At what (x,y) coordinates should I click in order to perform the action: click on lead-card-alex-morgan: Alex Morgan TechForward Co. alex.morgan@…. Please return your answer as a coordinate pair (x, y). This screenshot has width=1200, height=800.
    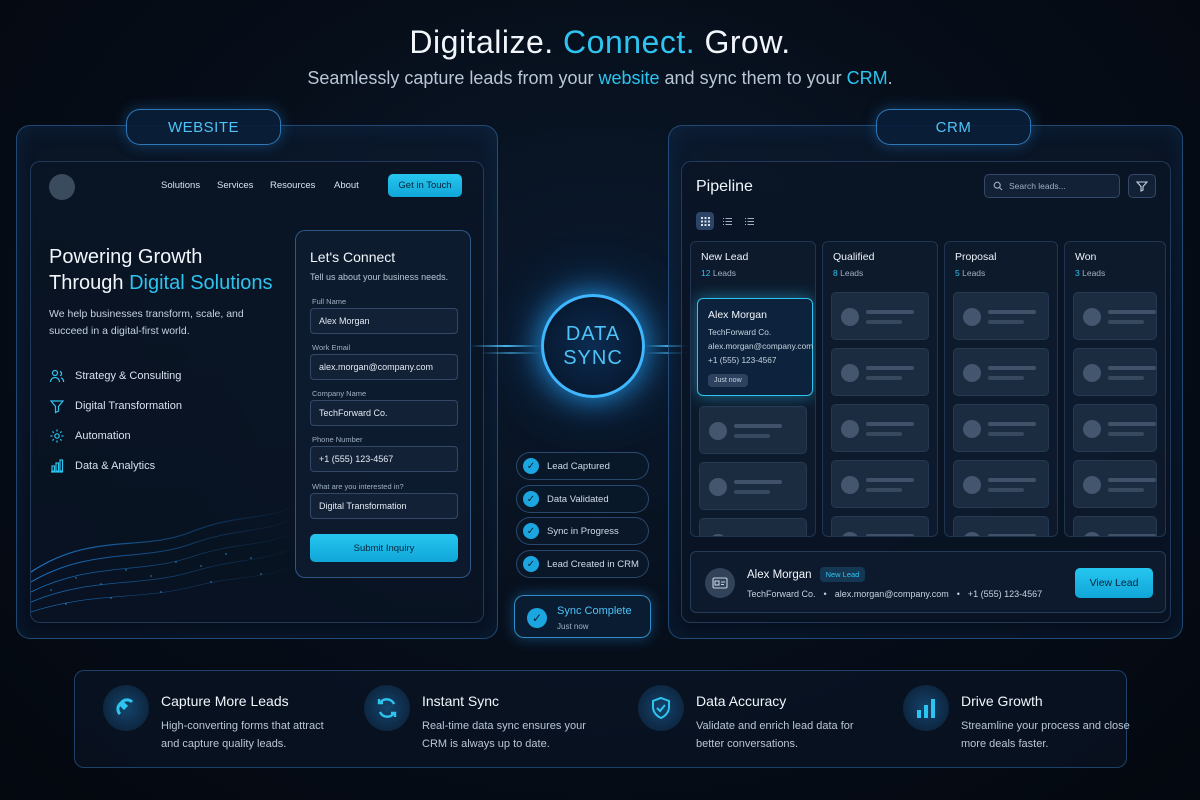
    Looking at the image, I should click on (755, 347).